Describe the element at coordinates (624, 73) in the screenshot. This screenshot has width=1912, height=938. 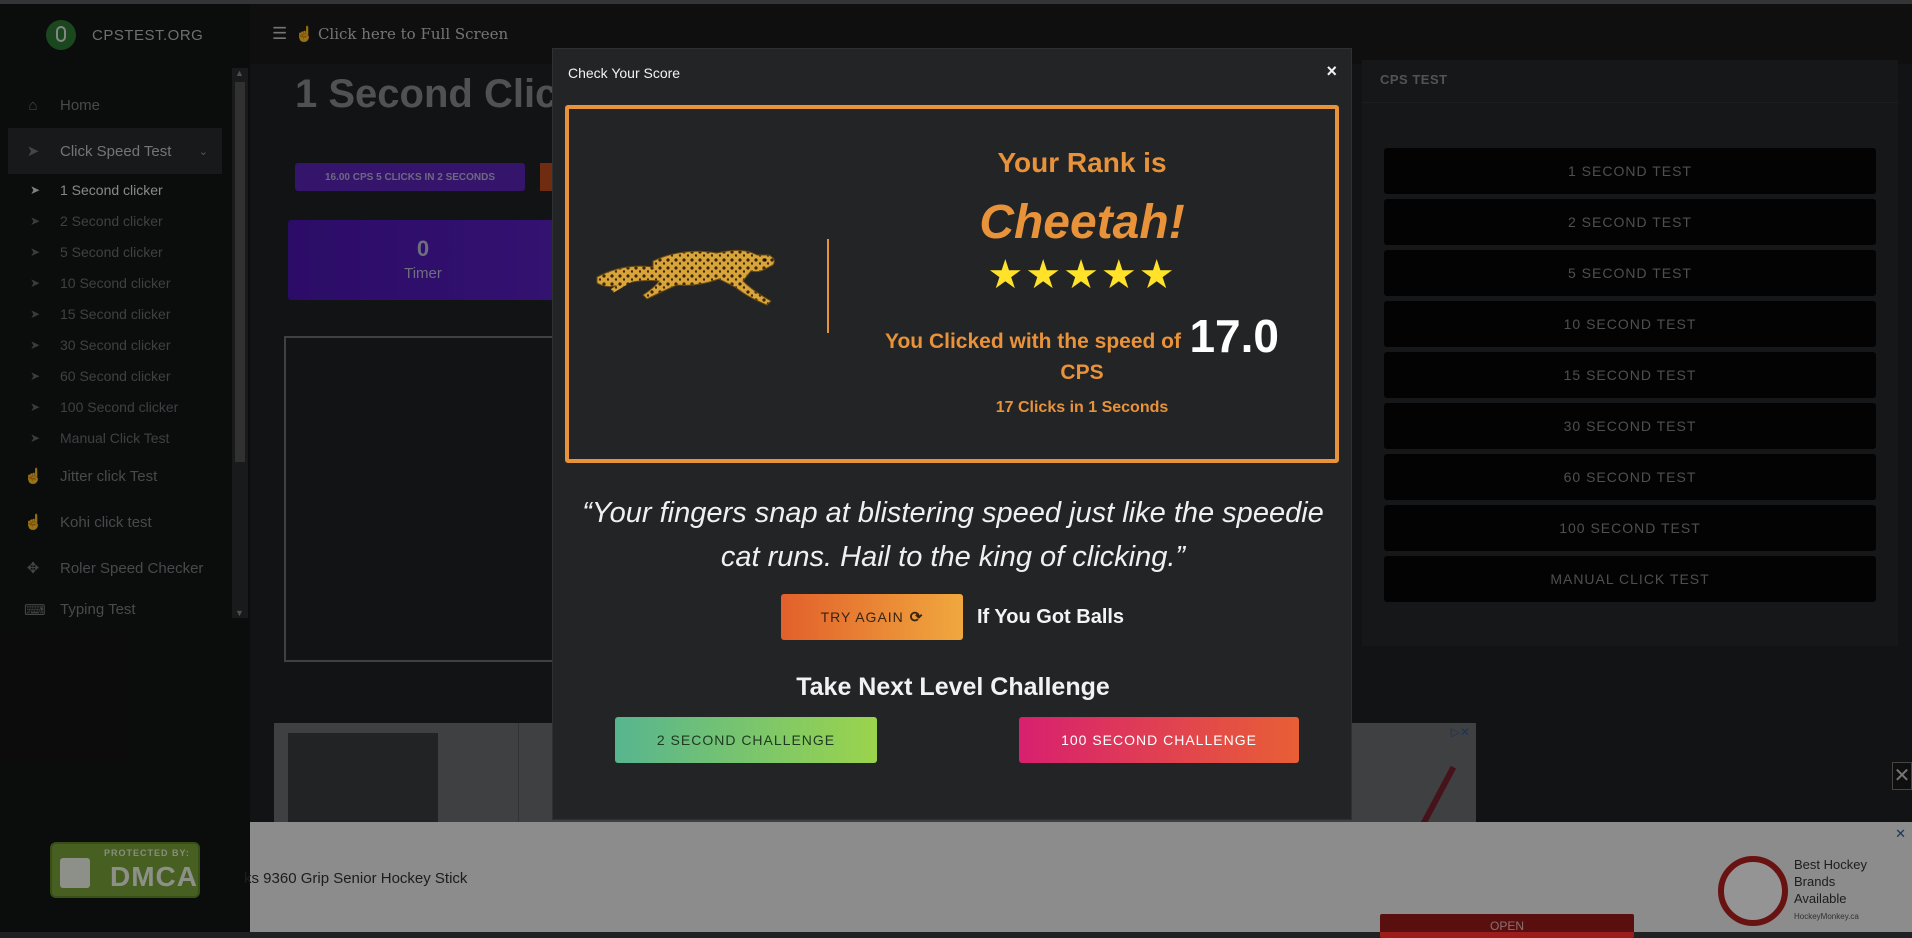
I see `modal-title: Check Your Score` at that location.